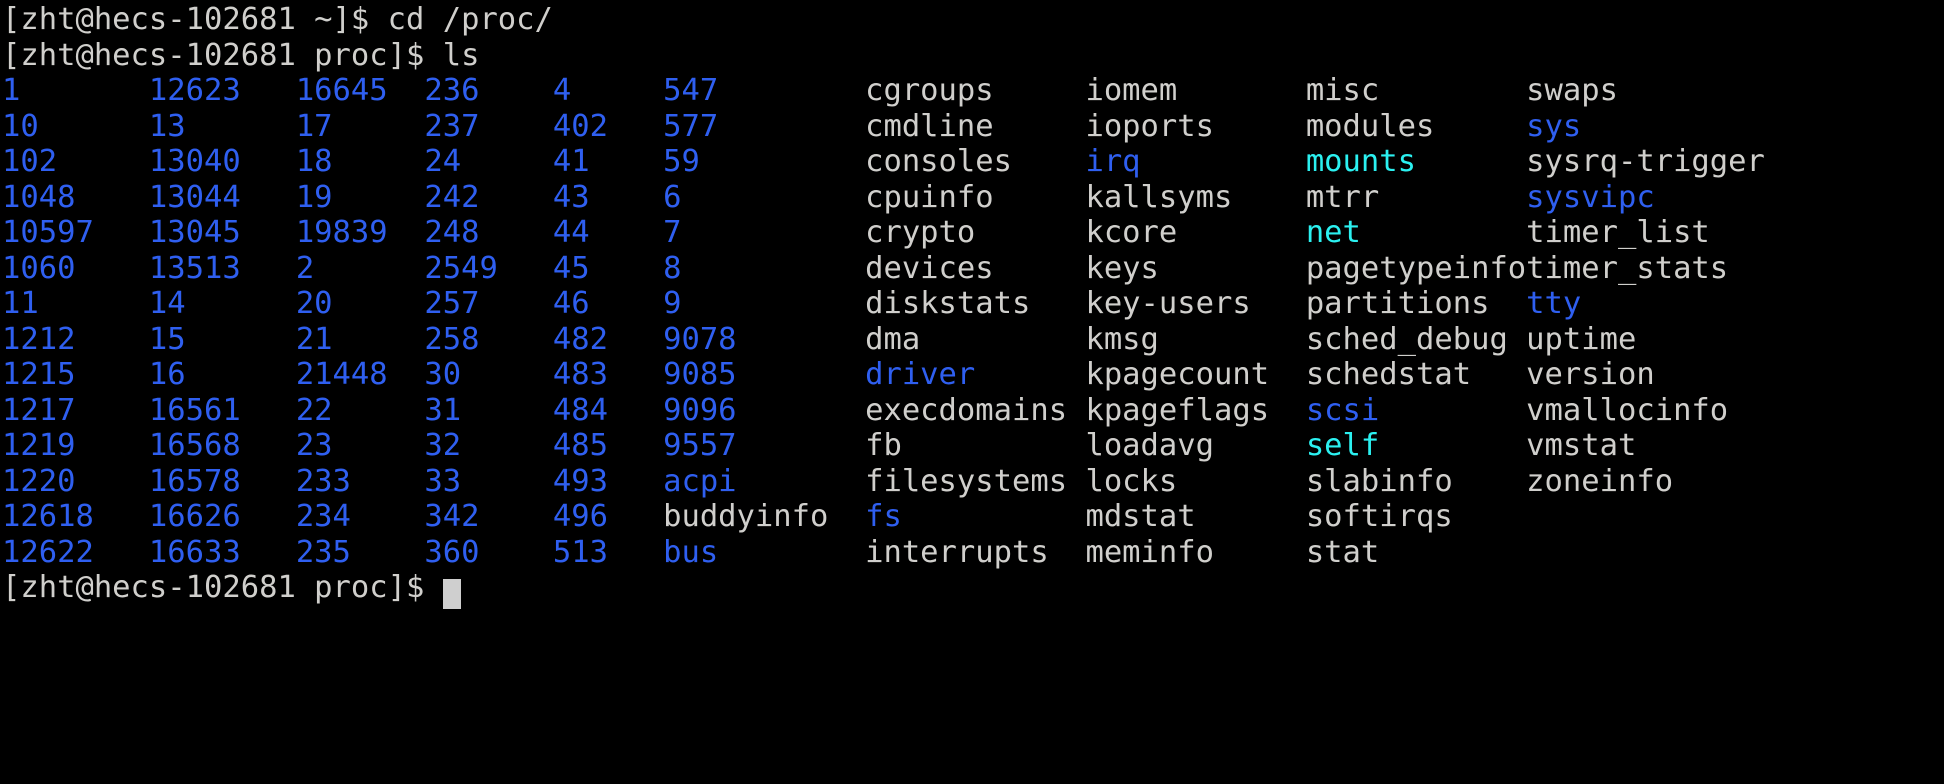 This screenshot has height=784, width=1944. I want to click on listing-entry: 16645, so click(360, 91).